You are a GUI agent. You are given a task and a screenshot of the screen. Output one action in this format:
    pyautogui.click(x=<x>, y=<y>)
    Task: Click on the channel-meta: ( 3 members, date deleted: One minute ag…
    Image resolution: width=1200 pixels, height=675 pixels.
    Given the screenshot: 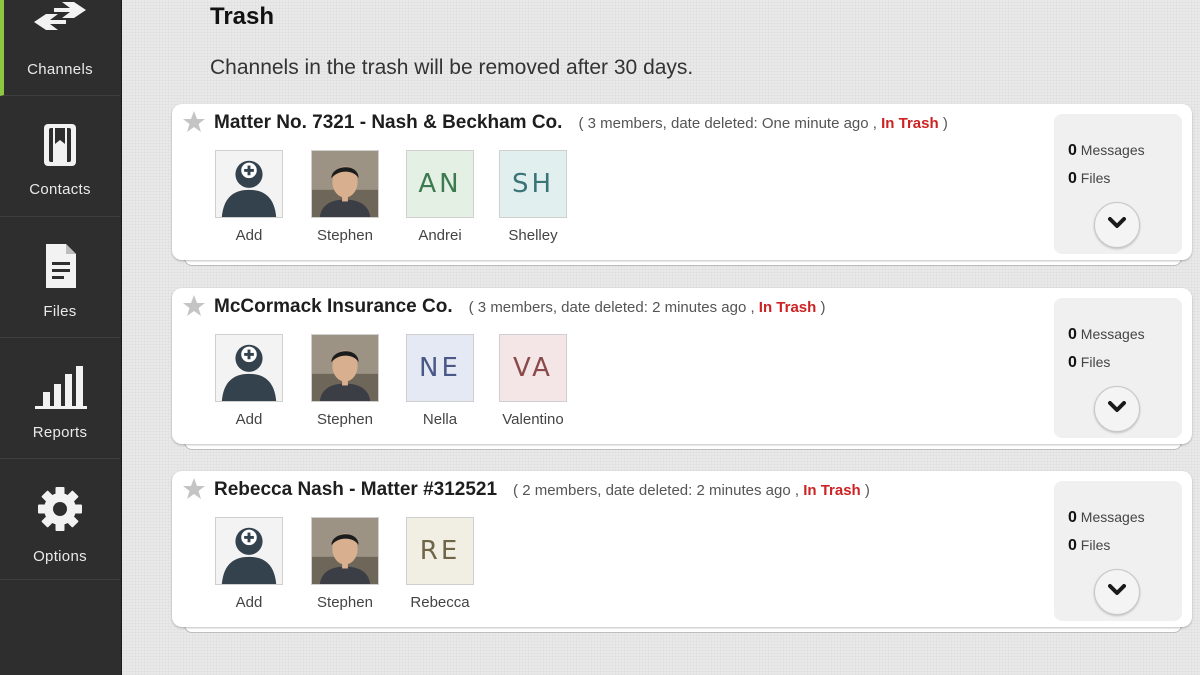 What is the action you would take?
    pyautogui.click(x=762, y=123)
    